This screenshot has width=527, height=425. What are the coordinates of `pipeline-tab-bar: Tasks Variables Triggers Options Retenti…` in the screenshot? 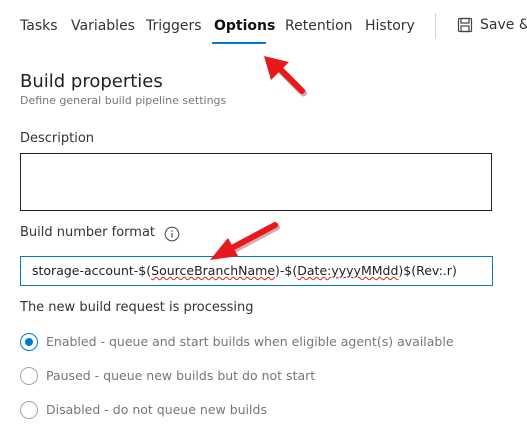 It's located at (263, 25).